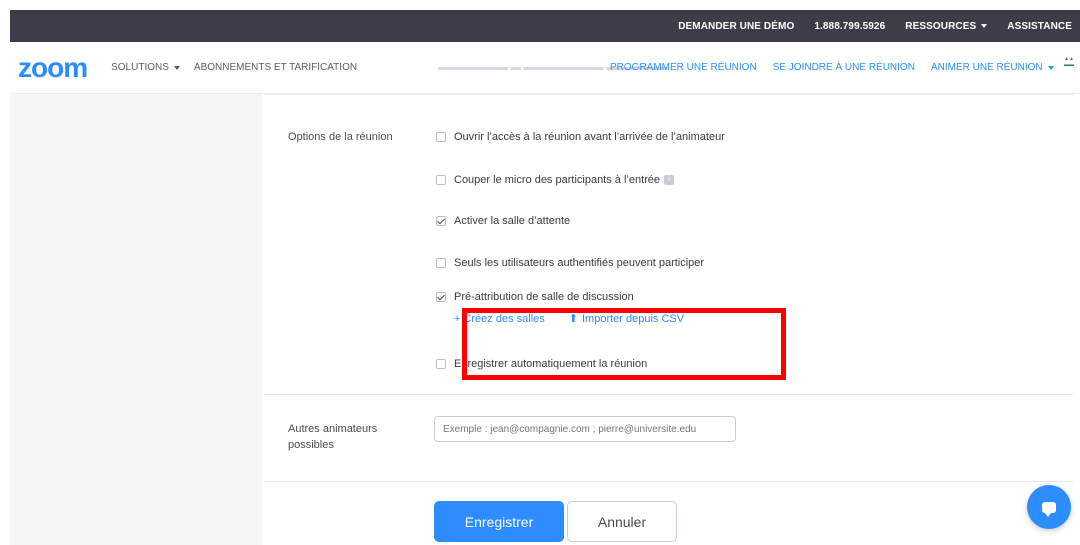 Image resolution: width=1080 pixels, height=545 pixels. What do you see at coordinates (941, 26) in the screenshot?
I see `resources-label: RESSOURCES` at bounding box center [941, 26].